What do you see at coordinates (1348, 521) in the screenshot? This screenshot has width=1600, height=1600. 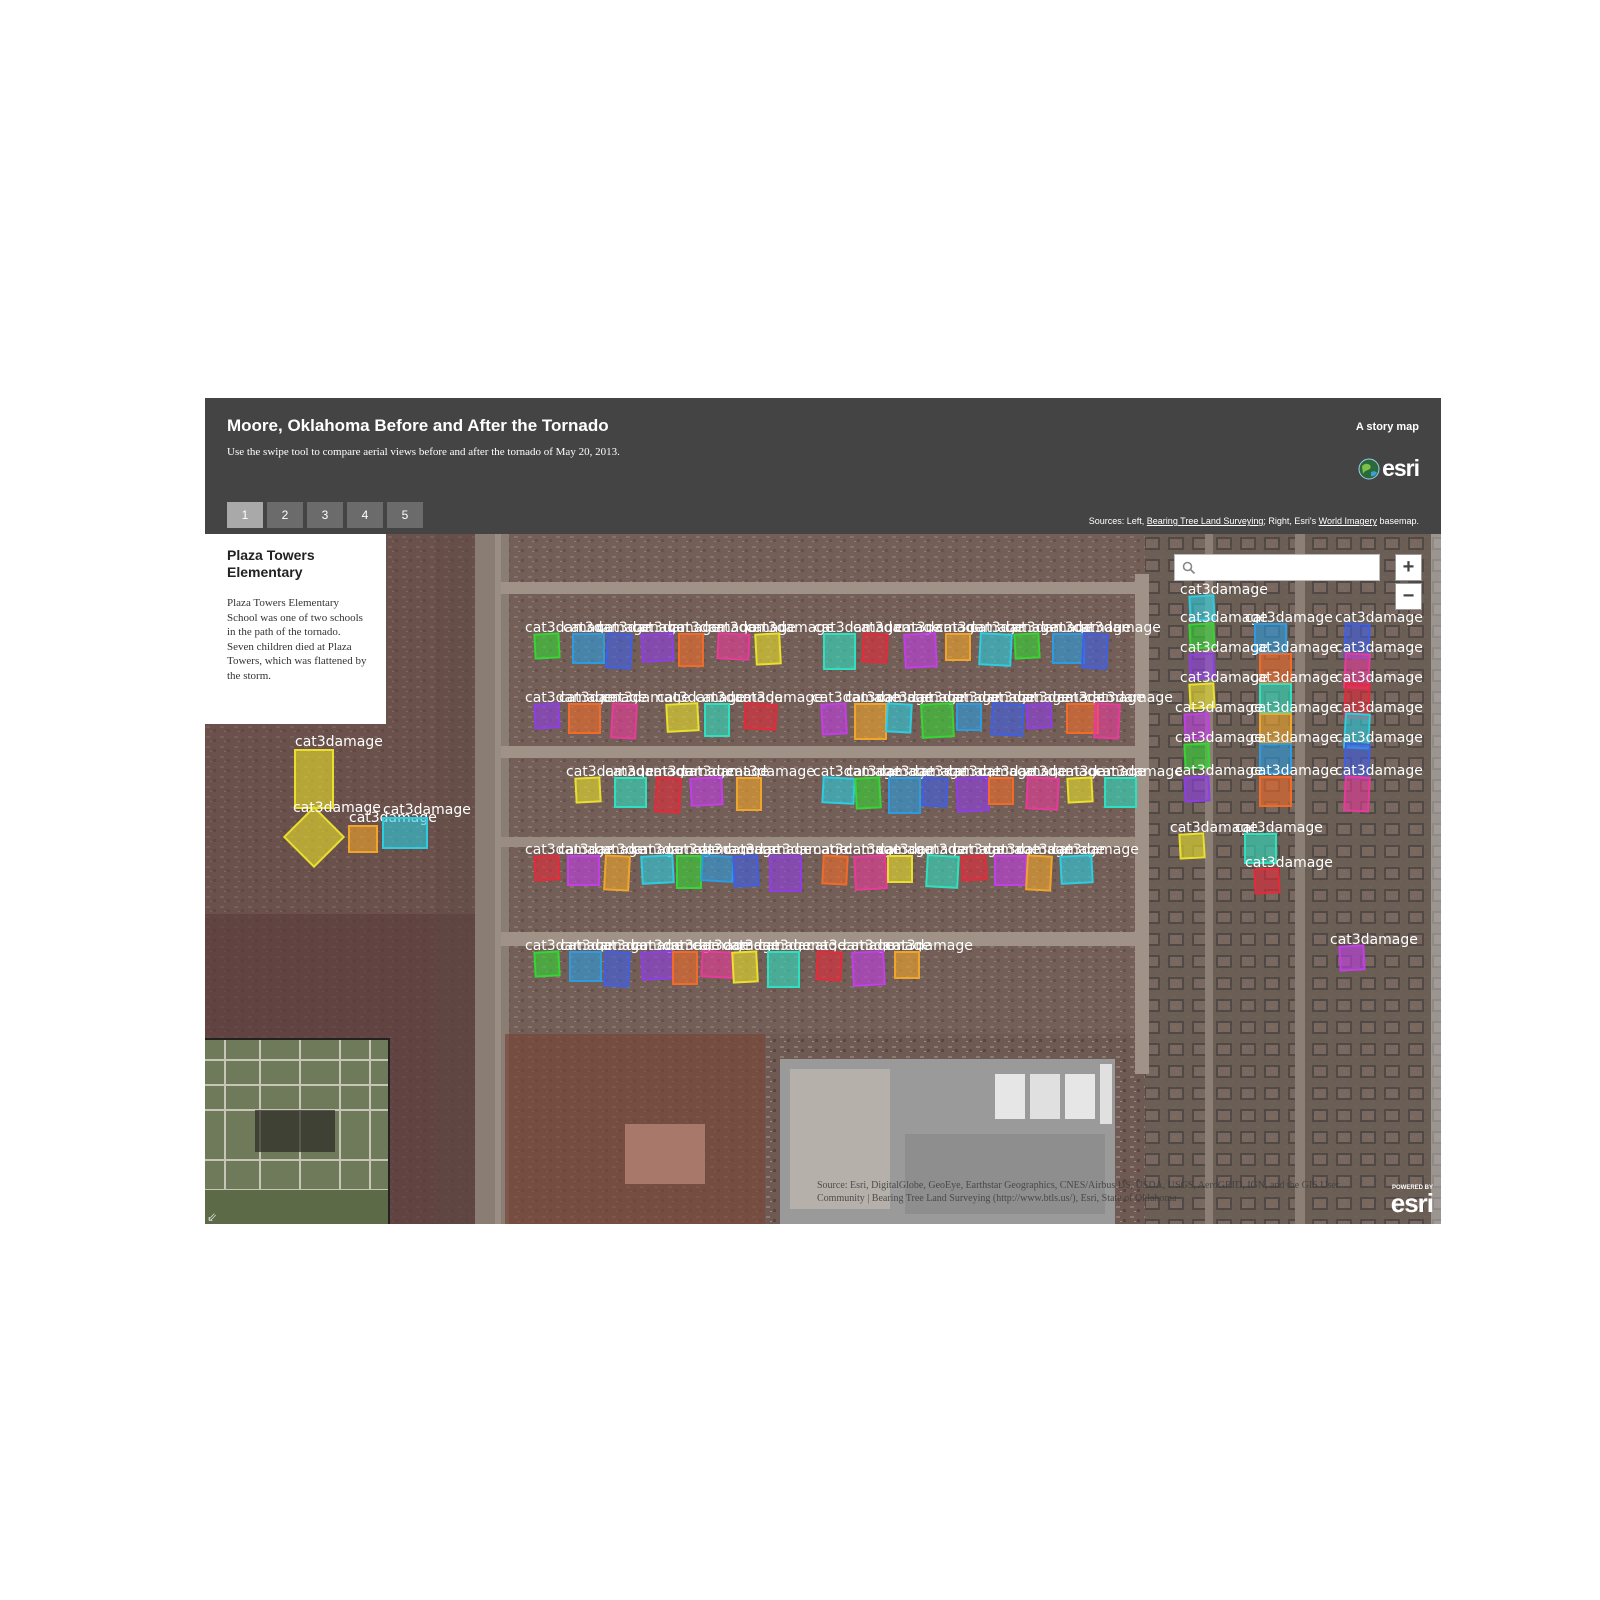 I see `sources-right-link: World Imagery` at bounding box center [1348, 521].